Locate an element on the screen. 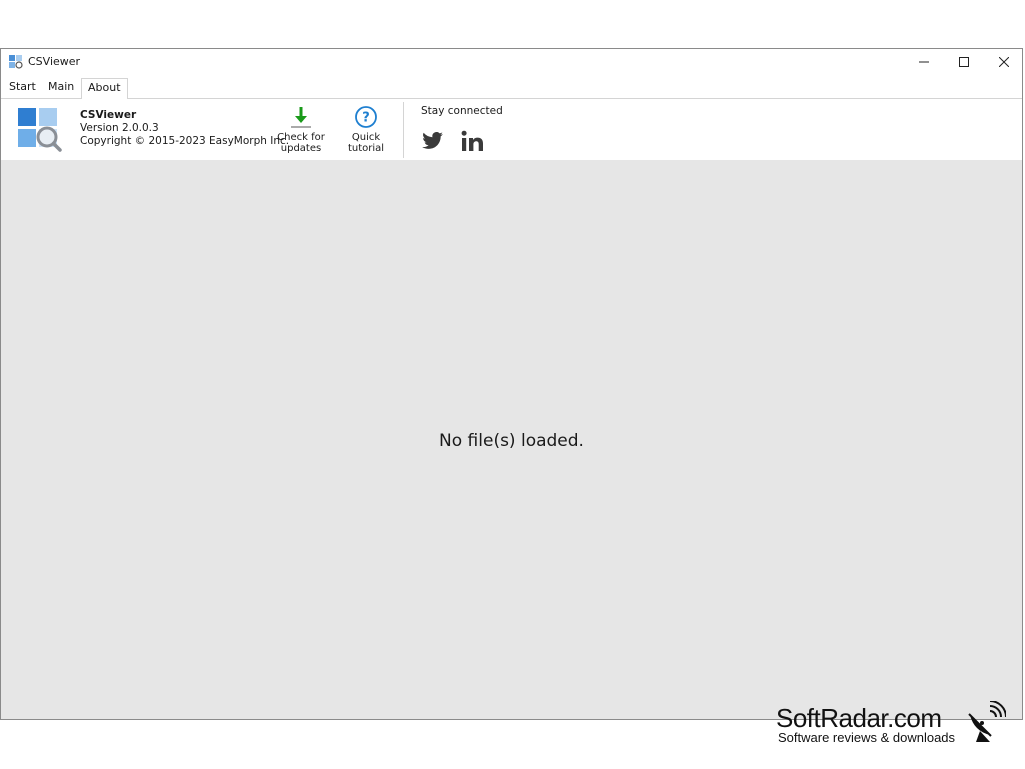 The image size is (1025, 769). twitter-icon is located at coordinates (432, 140).